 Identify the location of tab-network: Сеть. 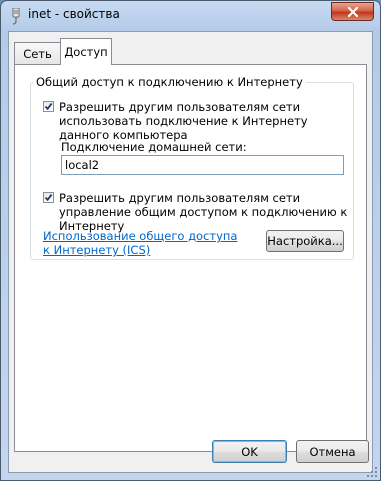
(37, 53).